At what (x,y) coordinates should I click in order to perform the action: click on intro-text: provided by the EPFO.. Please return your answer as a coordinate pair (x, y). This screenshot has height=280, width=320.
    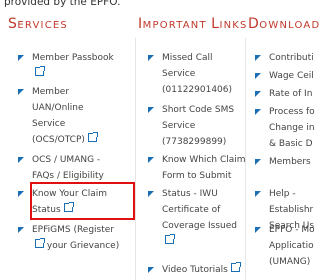
    Looking at the image, I should click on (62, 4).